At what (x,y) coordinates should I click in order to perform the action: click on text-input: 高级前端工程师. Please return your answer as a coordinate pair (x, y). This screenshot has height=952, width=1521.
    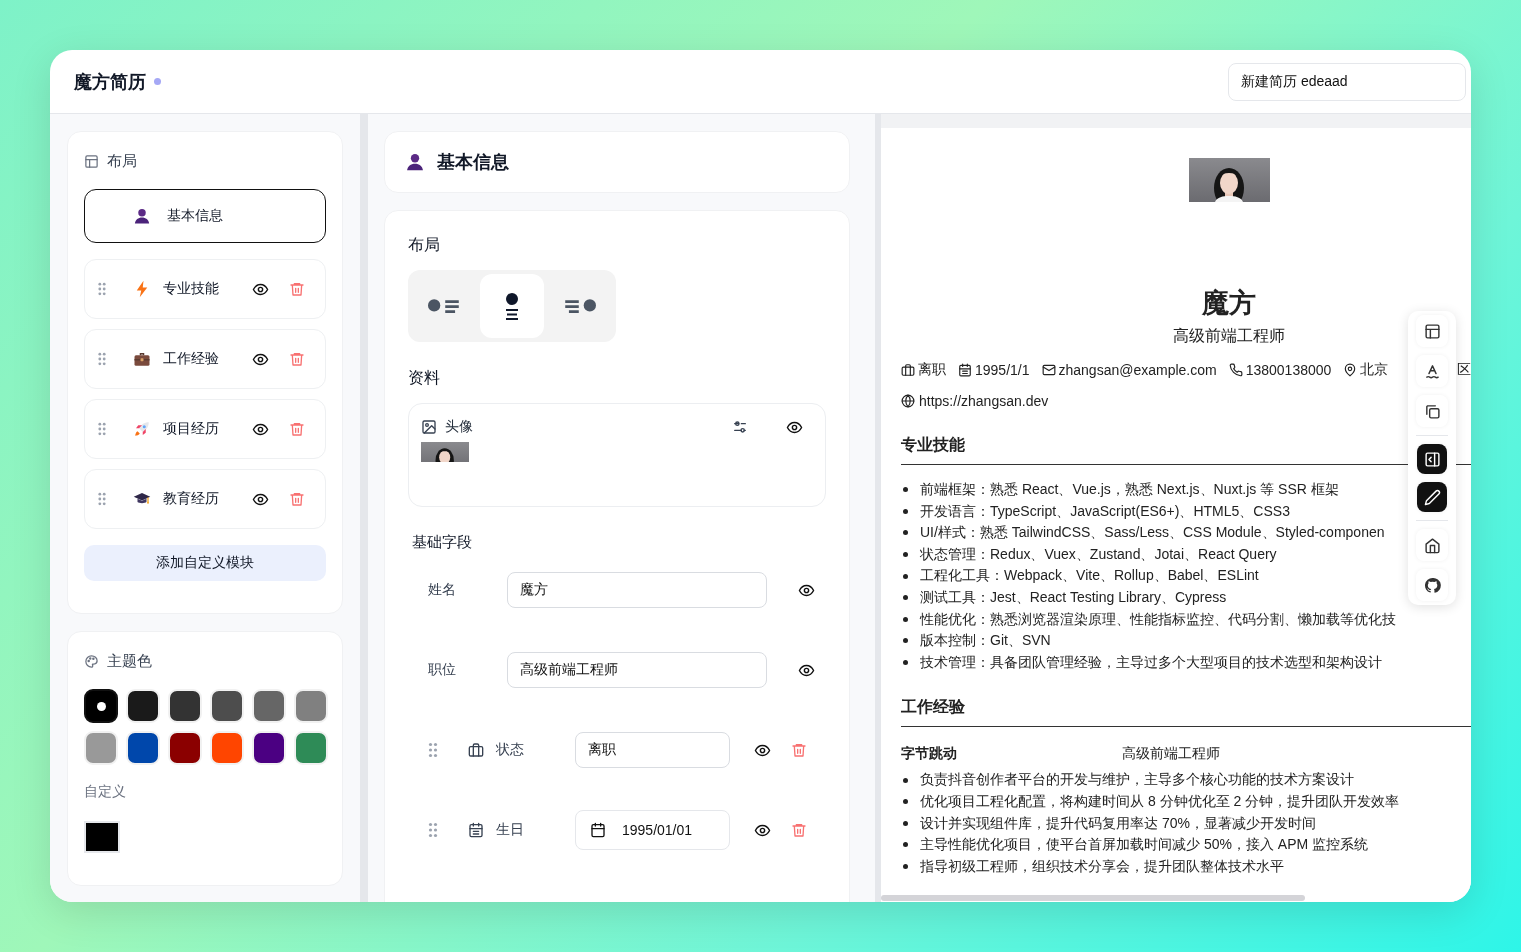
    Looking at the image, I should click on (637, 670).